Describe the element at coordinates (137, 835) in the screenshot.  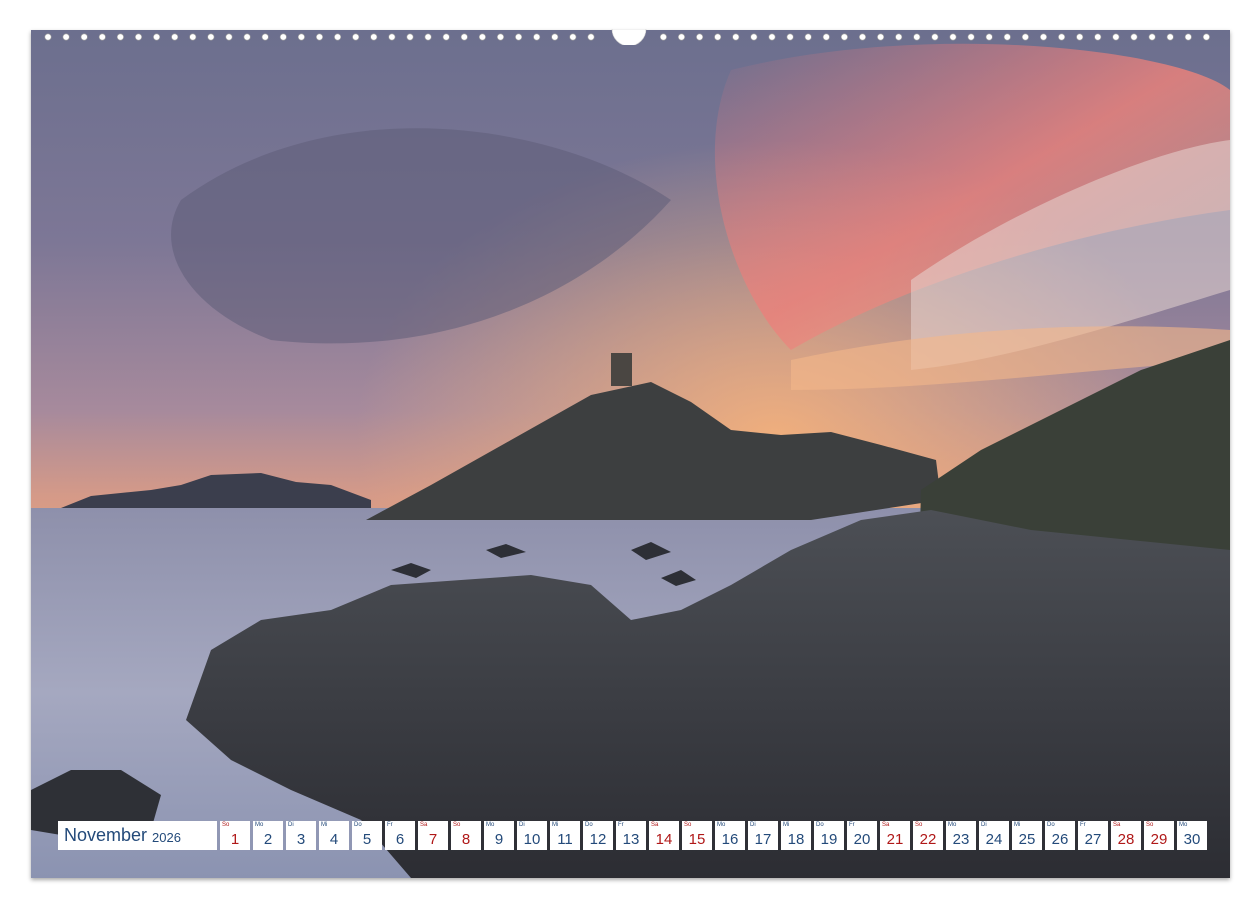
I see `month-label-box: November 2026` at that location.